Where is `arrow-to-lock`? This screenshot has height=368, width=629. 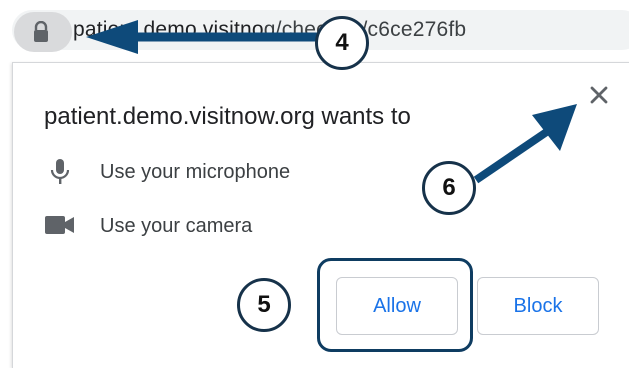
arrow-to-lock is located at coordinates (202, 37).